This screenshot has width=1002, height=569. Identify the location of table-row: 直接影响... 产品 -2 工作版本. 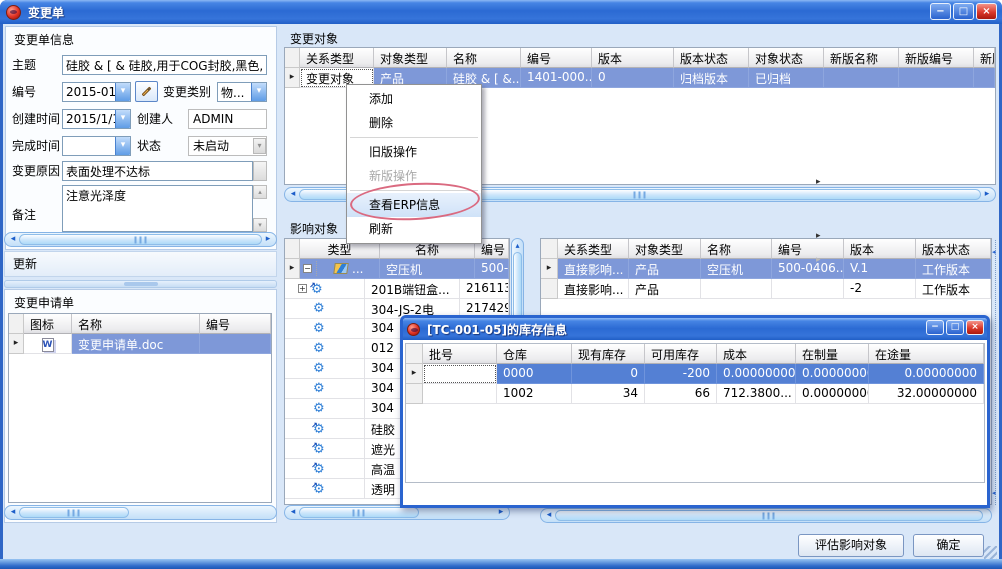
(766, 289).